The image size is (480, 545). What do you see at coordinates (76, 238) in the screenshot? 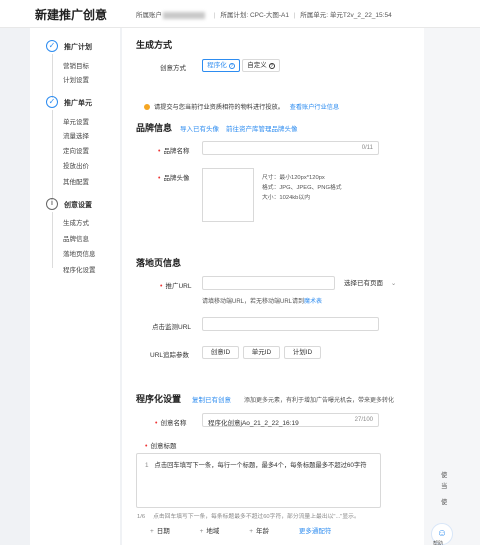
I see `sidebar-item-brand: 品牌信息` at bounding box center [76, 238].